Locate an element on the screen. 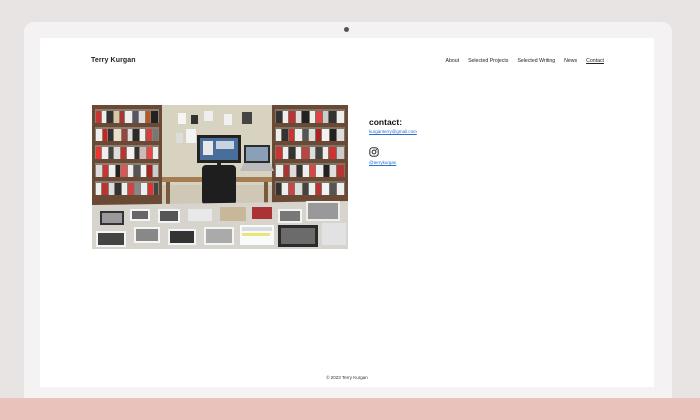 The image size is (700, 420). contact-heading: contact: is located at coordinates (386, 122).